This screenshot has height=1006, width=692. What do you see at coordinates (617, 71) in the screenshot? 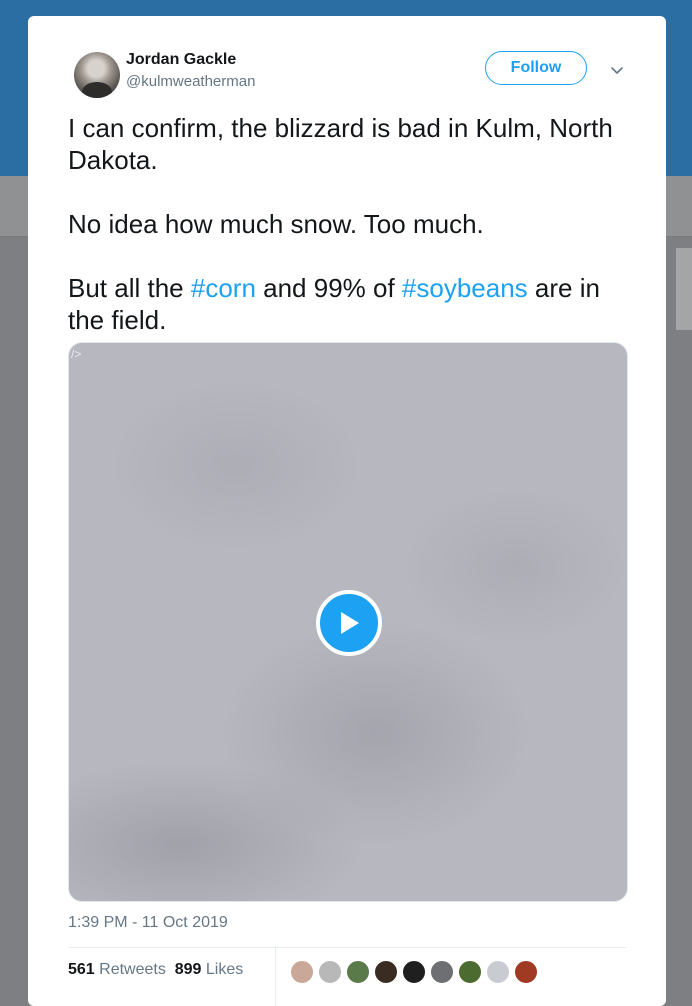
I see `chevron-down-icon` at bounding box center [617, 71].